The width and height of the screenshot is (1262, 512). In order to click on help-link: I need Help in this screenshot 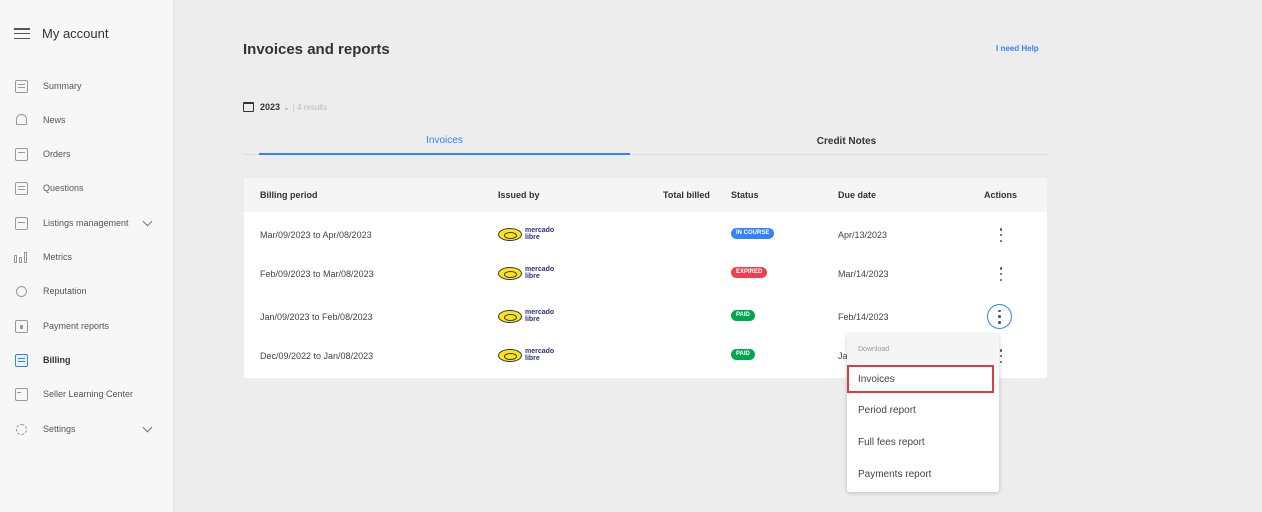, I will do `click(1017, 48)`.